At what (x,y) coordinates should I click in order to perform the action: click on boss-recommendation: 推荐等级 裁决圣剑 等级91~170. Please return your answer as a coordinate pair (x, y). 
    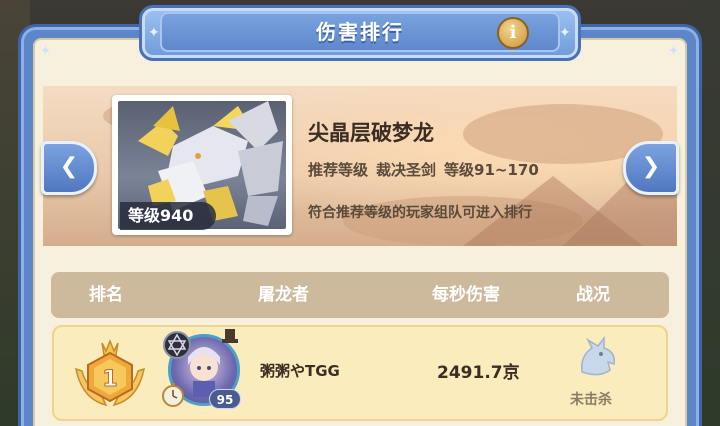
    Looking at the image, I should click on (427, 169).